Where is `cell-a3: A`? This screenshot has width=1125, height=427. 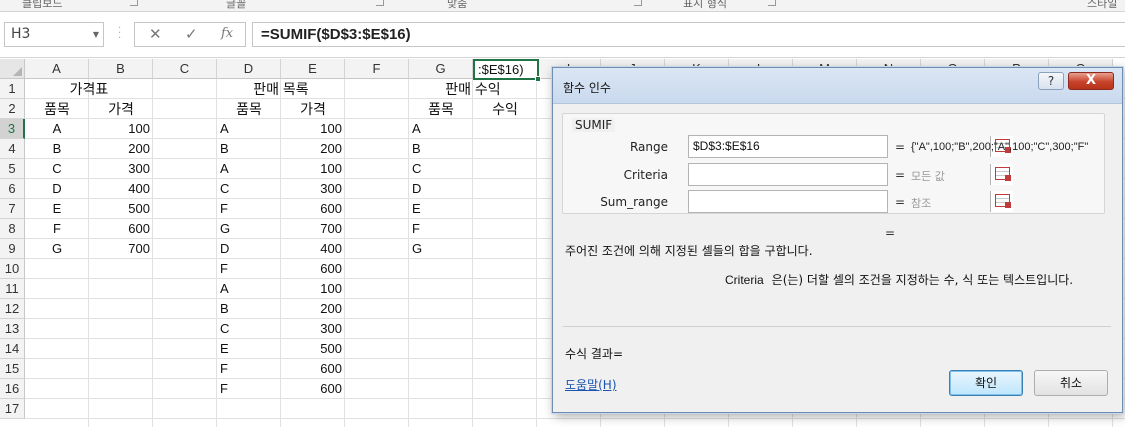 cell-a3: A is located at coordinates (57, 129).